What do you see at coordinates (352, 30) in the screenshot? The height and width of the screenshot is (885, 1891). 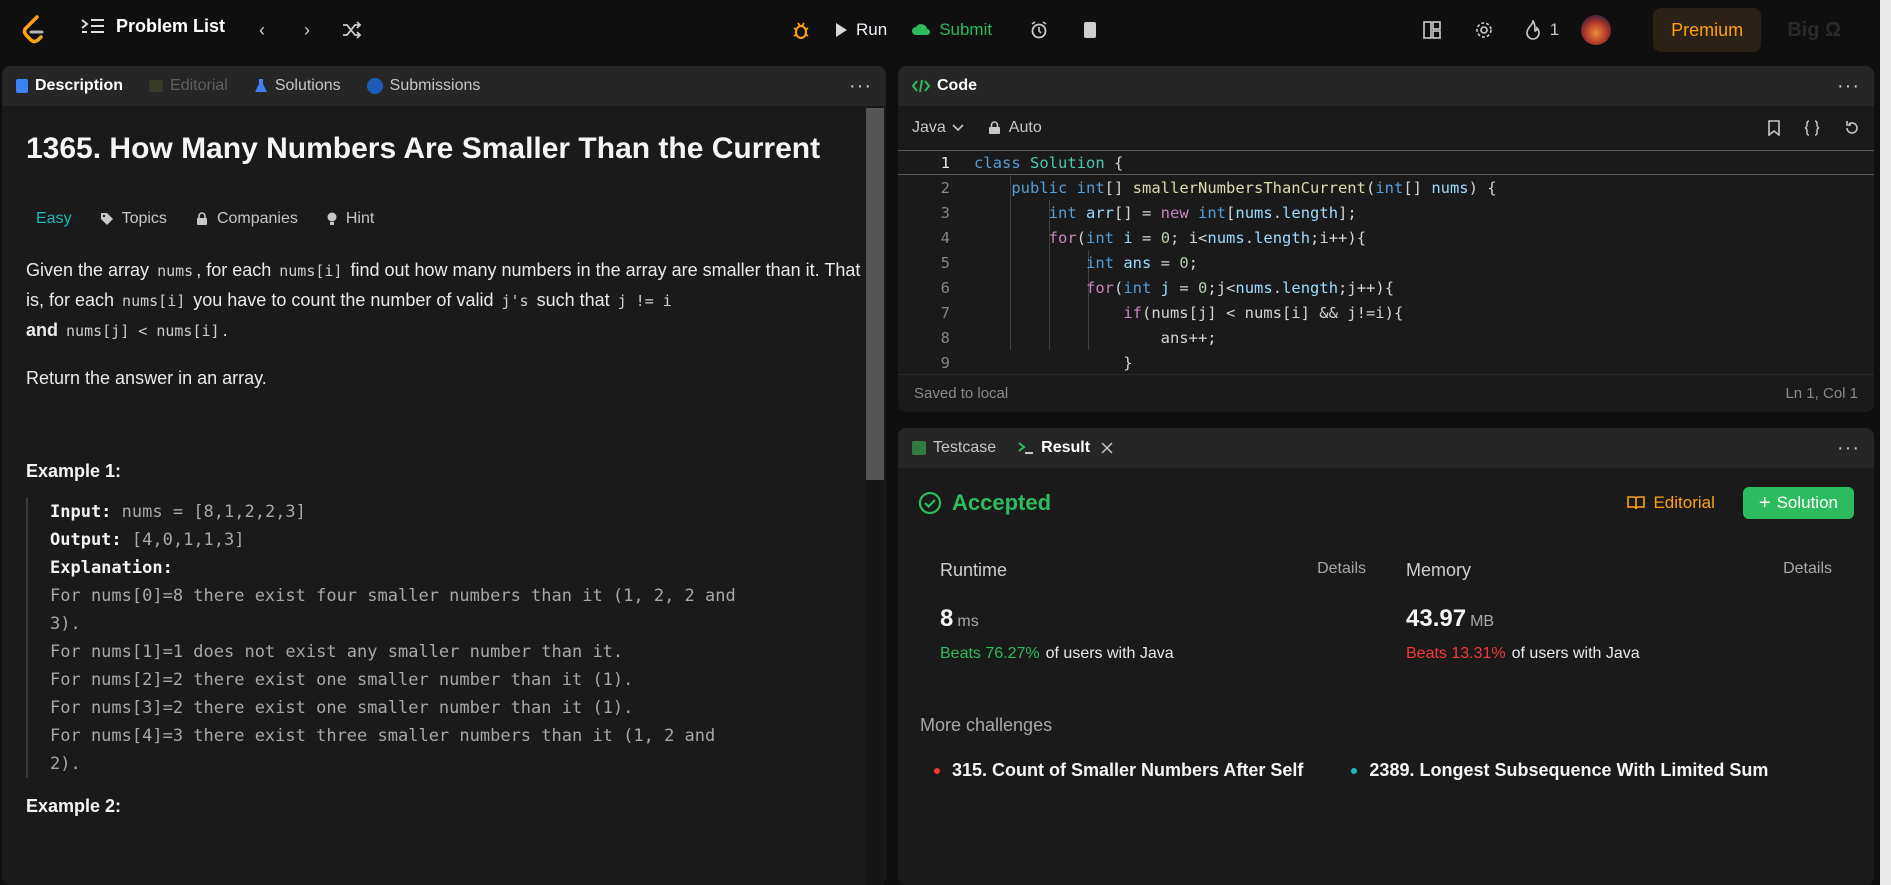 I see `shuffle-icon` at bounding box center [352, 30].